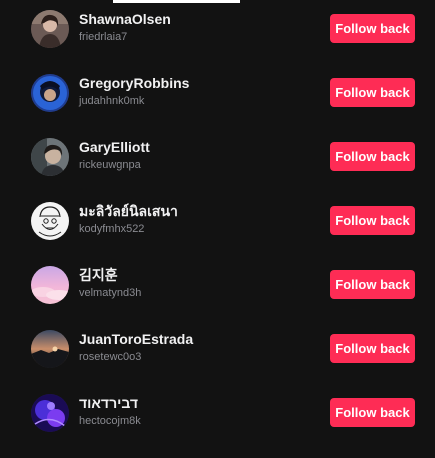 This screenshot has width=435, height=458. I want to click on user-handle: rosetewc0o3, so click(110, 357).